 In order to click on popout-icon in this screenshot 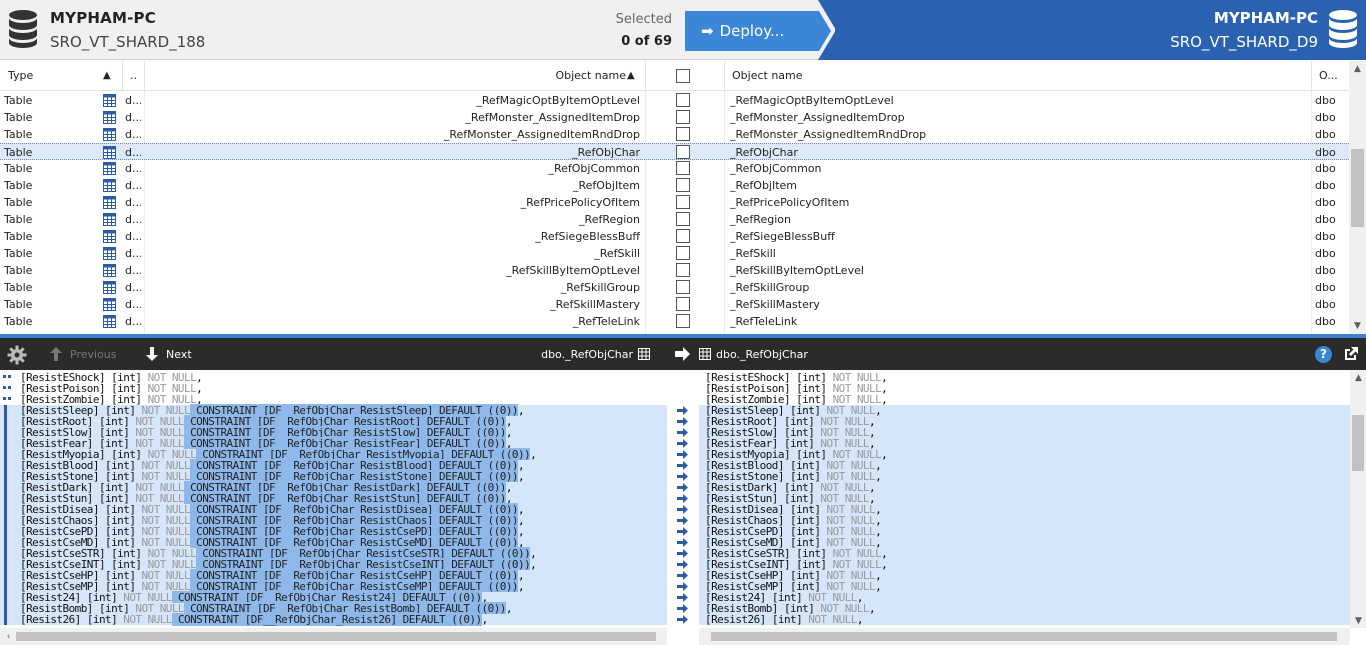, I will do `click(1351, 354)`.